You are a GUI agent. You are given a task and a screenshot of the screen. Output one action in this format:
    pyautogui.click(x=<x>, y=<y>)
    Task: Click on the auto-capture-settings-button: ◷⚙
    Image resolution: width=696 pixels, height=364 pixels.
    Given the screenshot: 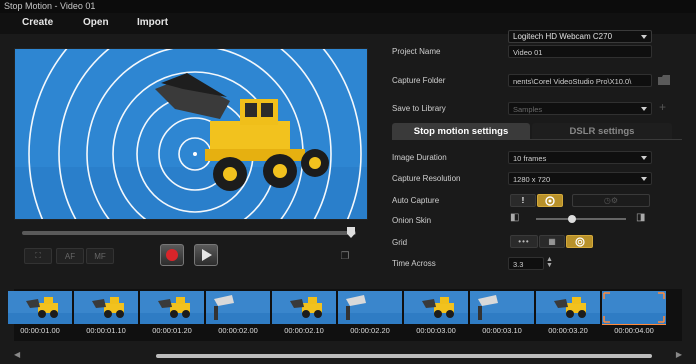 What is the action you would take?
    pyautogui.click(x=611, y=200)
    